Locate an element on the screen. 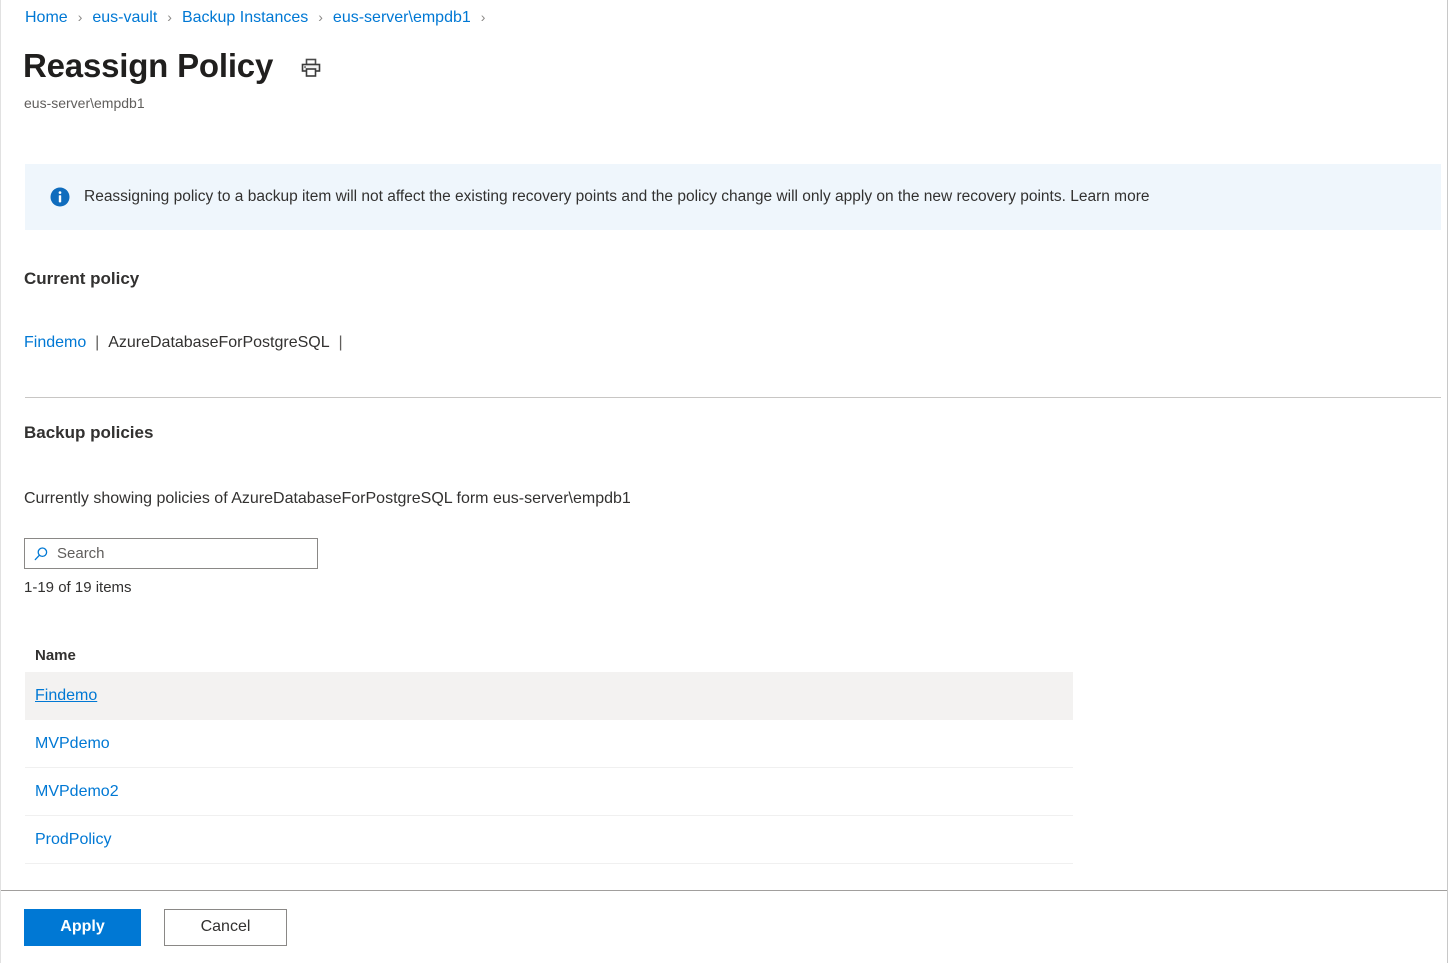 Image resolution: width=1448 pixels, height=963 pixels. table-row: Findemo is located at coordinates (549, 696).